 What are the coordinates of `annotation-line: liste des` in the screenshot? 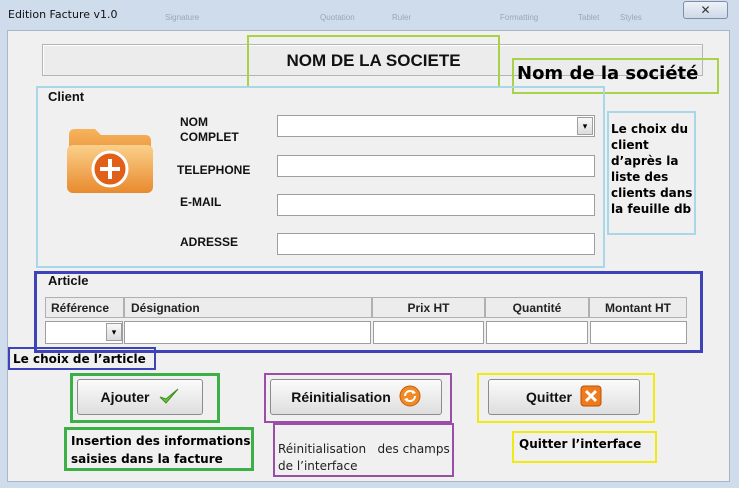 It's located at (640, 177).